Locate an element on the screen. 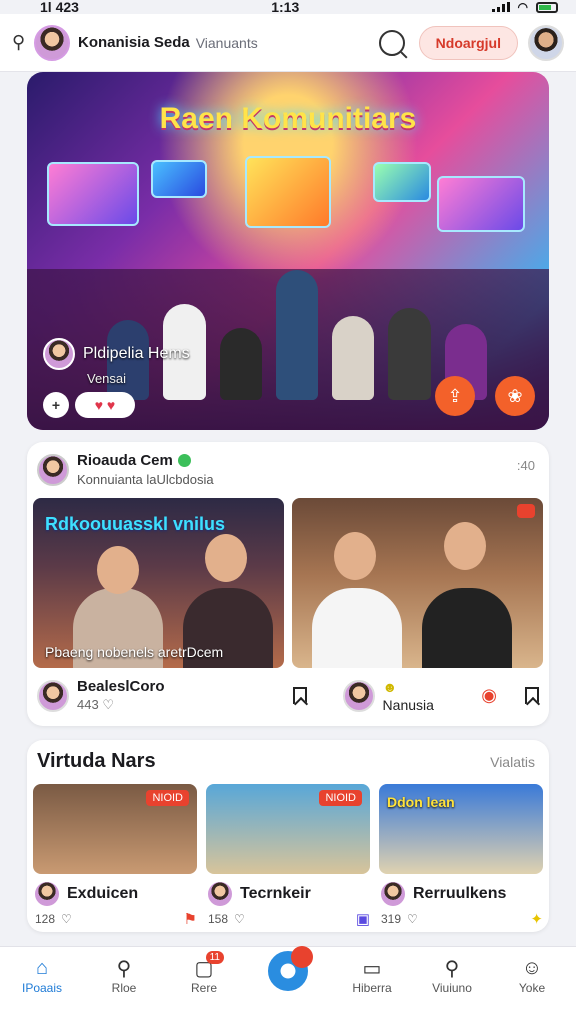 The image size is (576, 1024). post-author: Rioauda Cem Konnuianta laUlcbdosia is located at coordinates (125, 469).